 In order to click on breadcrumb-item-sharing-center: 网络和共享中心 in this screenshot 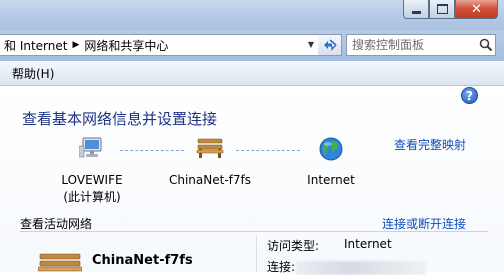, I will do `click(126, 45)`.